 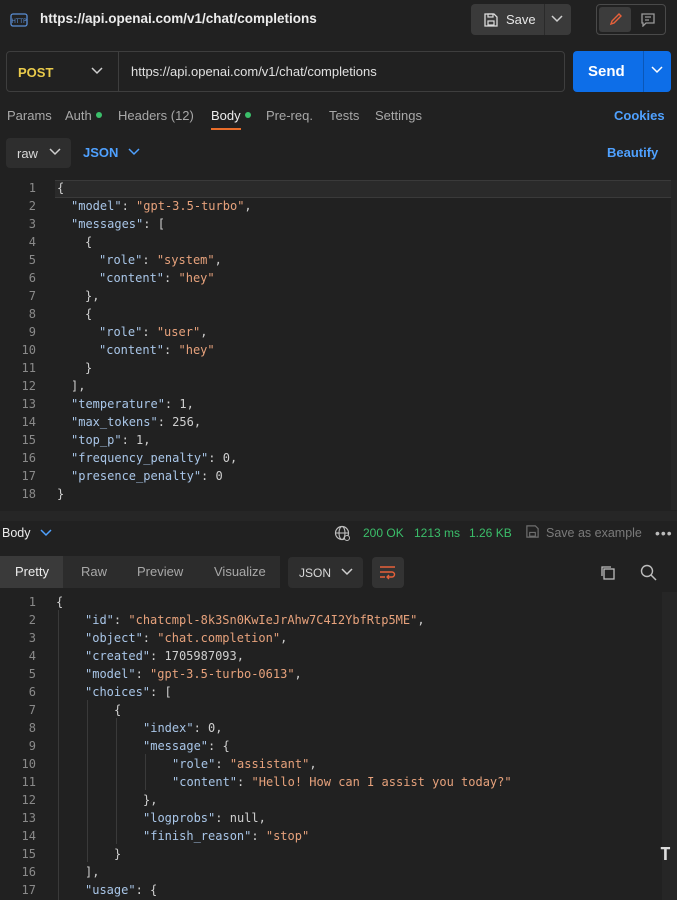 What do you see at coordinates (269, 764) in the screenshot?
I see `json-string: "assistant"` at bounding box center [269, 764].